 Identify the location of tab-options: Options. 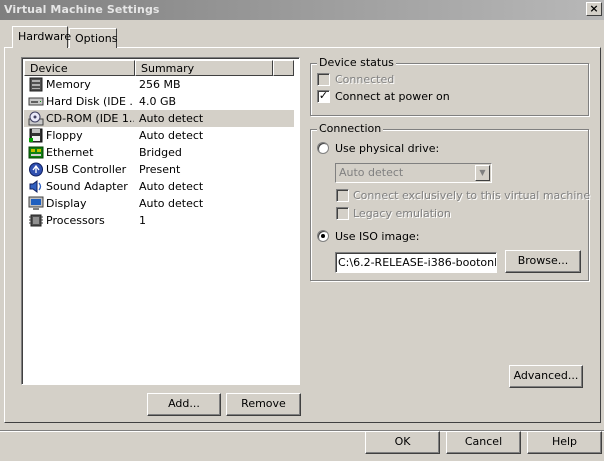
(93, 38).